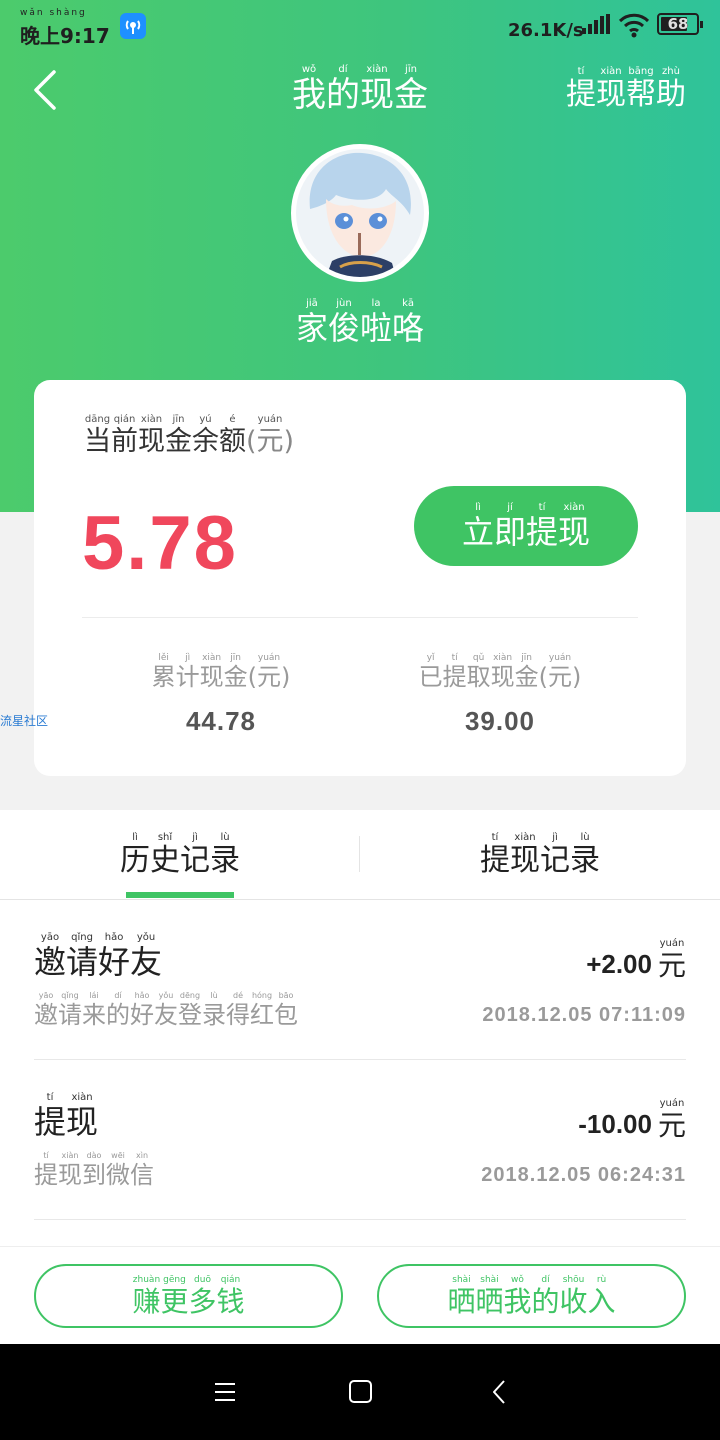 The image size is (720, 1440). Describe the element at coordinates (205, 435) in the screenshot. I see `ruby-char: yú 余` at that location.